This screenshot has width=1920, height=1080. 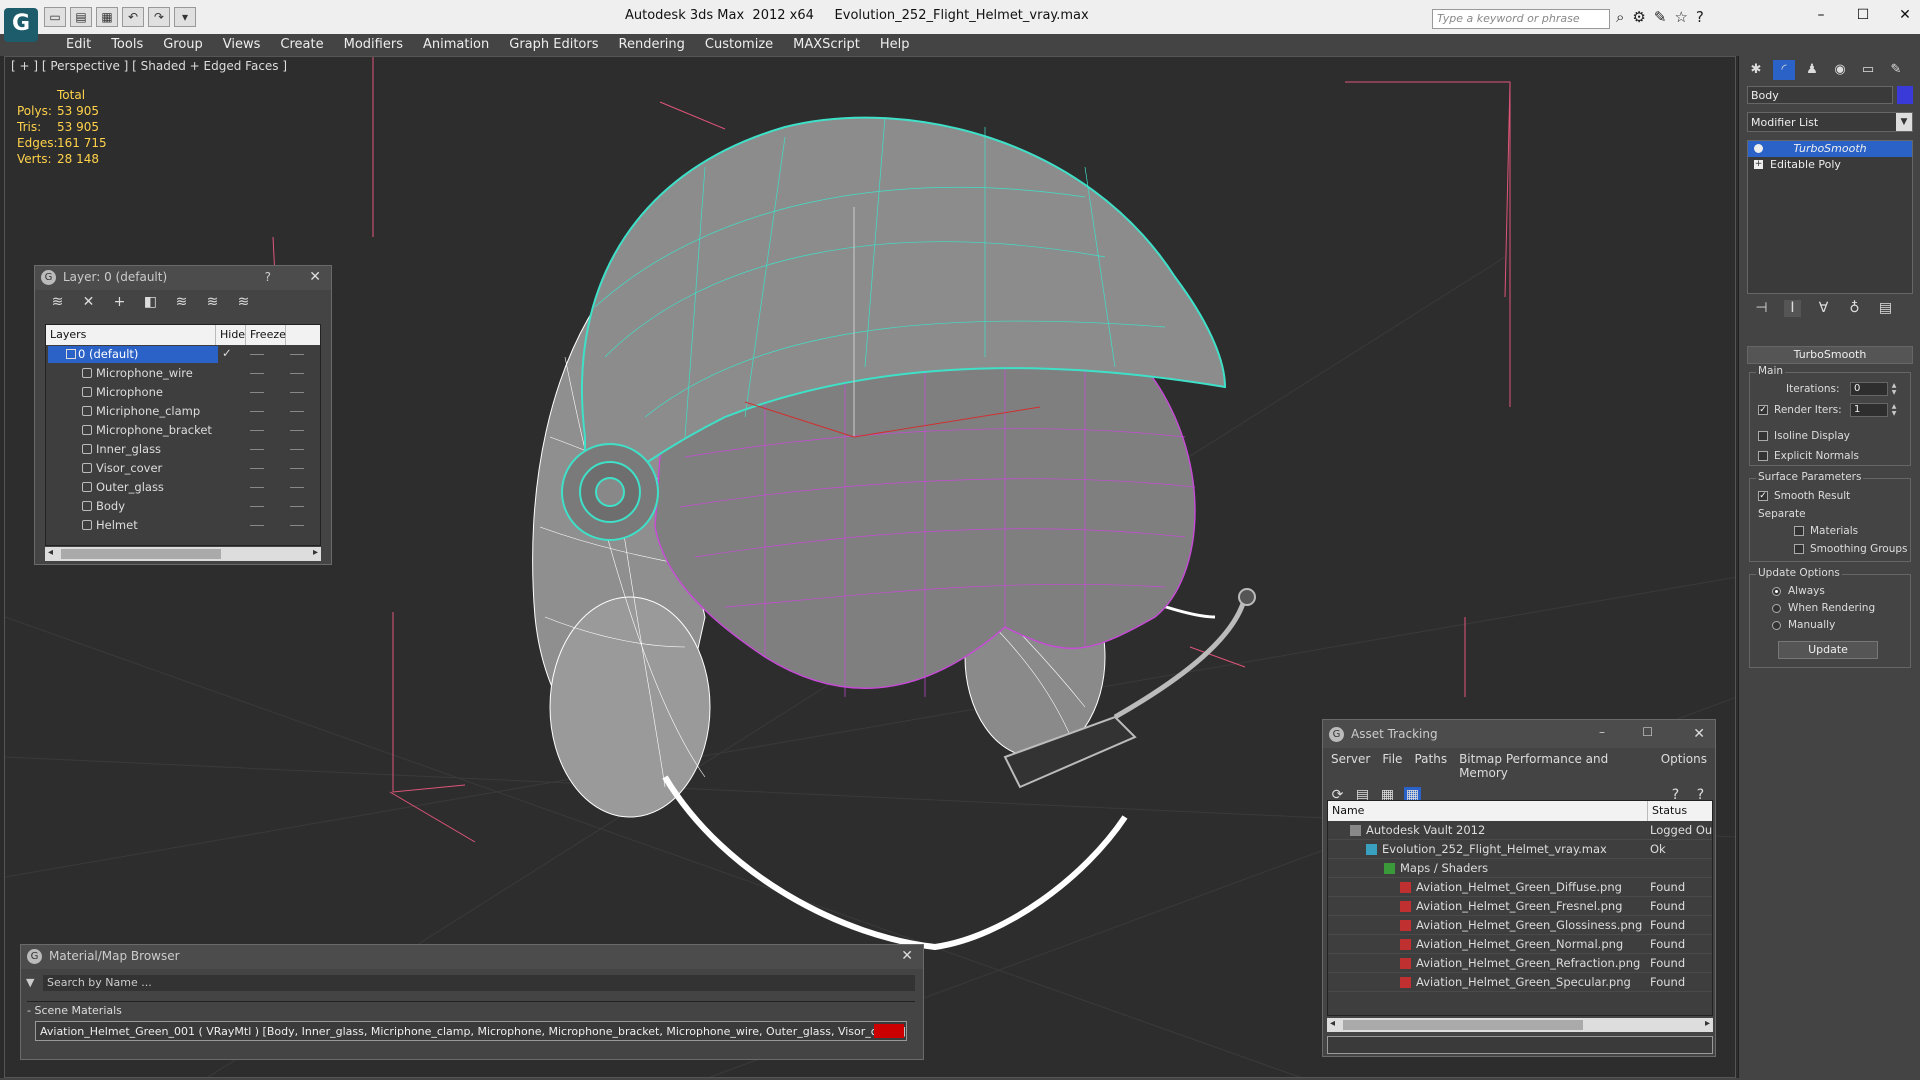 I want to click on project-icon: ▾, so click(x=185, y=17).